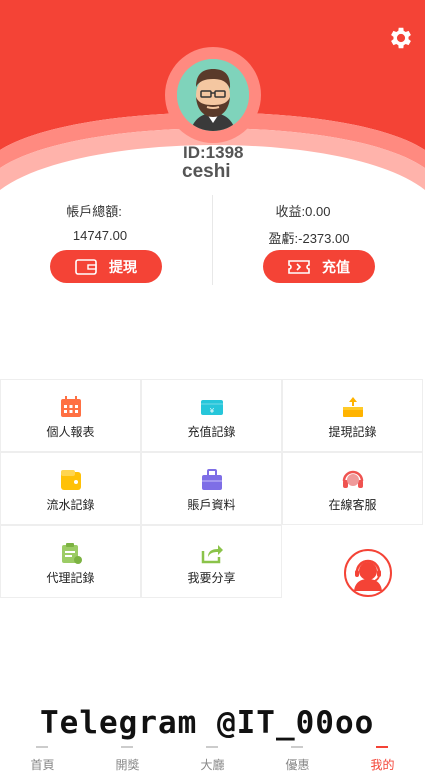  I want to click on customer-service-float-button, so click(368, 573).